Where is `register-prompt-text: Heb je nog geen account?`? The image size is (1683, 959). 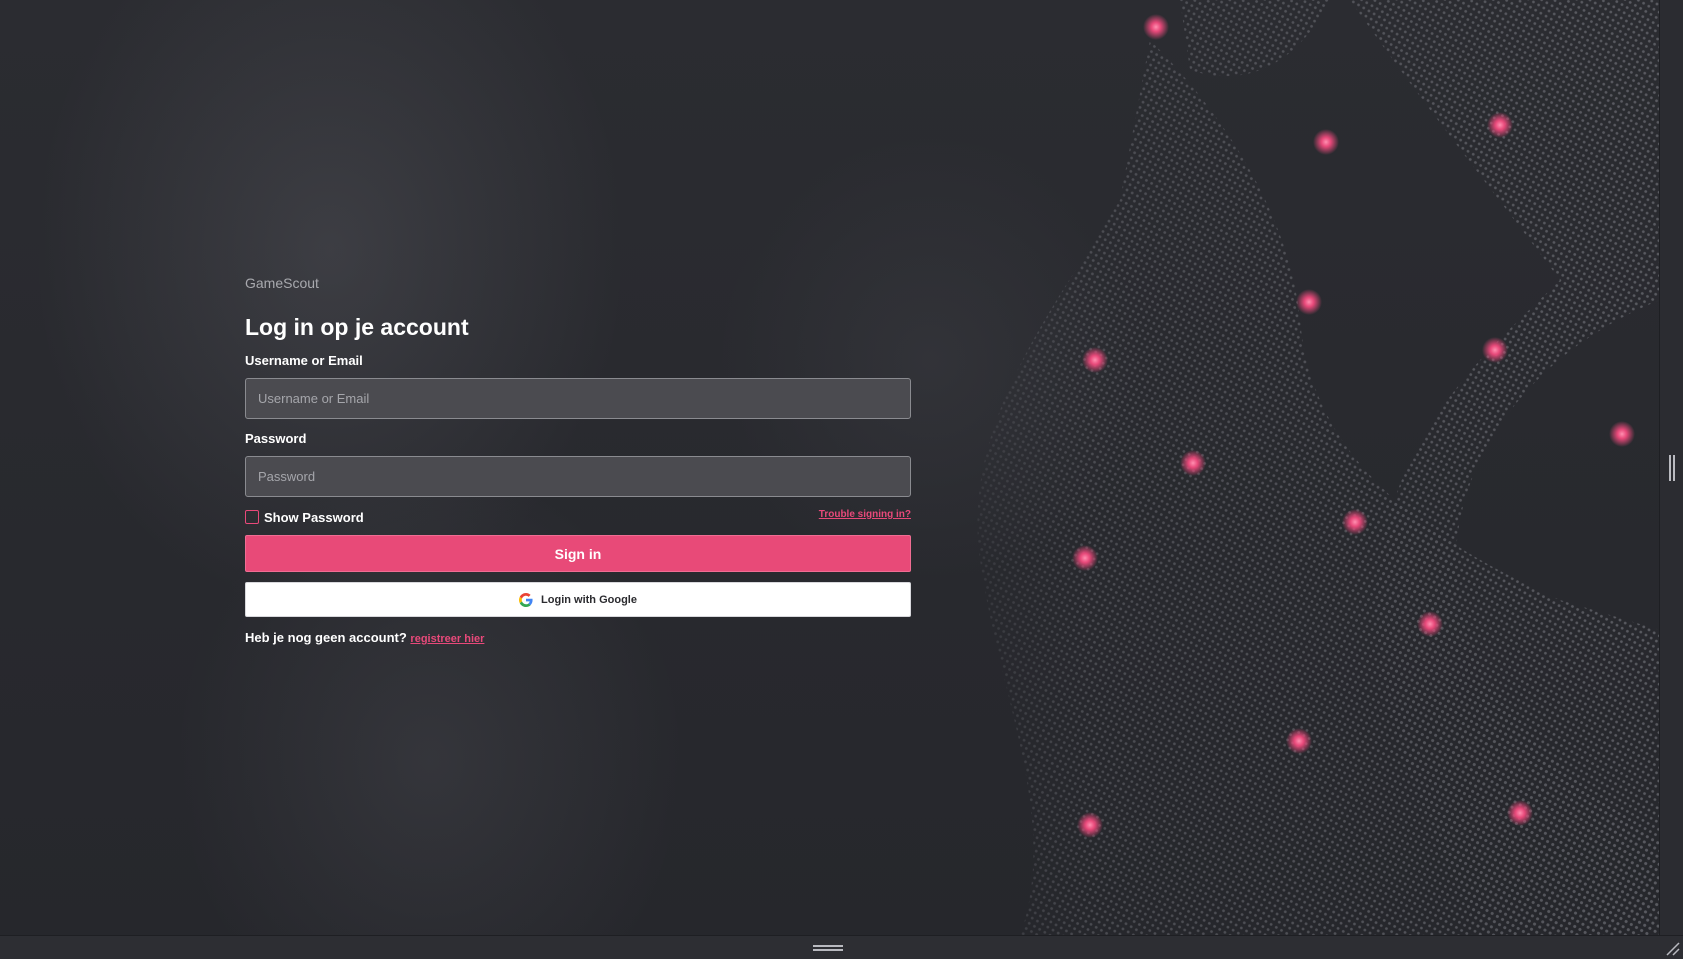 register-prompt-text: Heb je nog geen account? is located at coordinates (326, 637).